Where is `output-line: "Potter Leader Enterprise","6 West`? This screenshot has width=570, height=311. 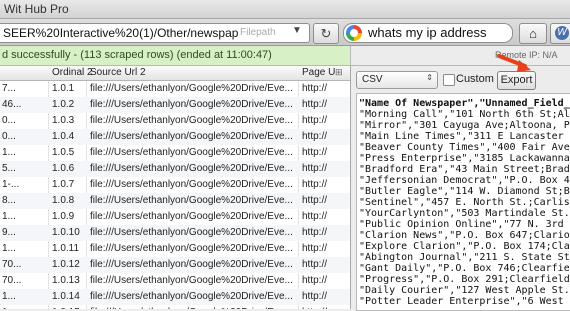
output-line: "Potter Leader Enterprise","6 West is located at coordinates (461, 301).